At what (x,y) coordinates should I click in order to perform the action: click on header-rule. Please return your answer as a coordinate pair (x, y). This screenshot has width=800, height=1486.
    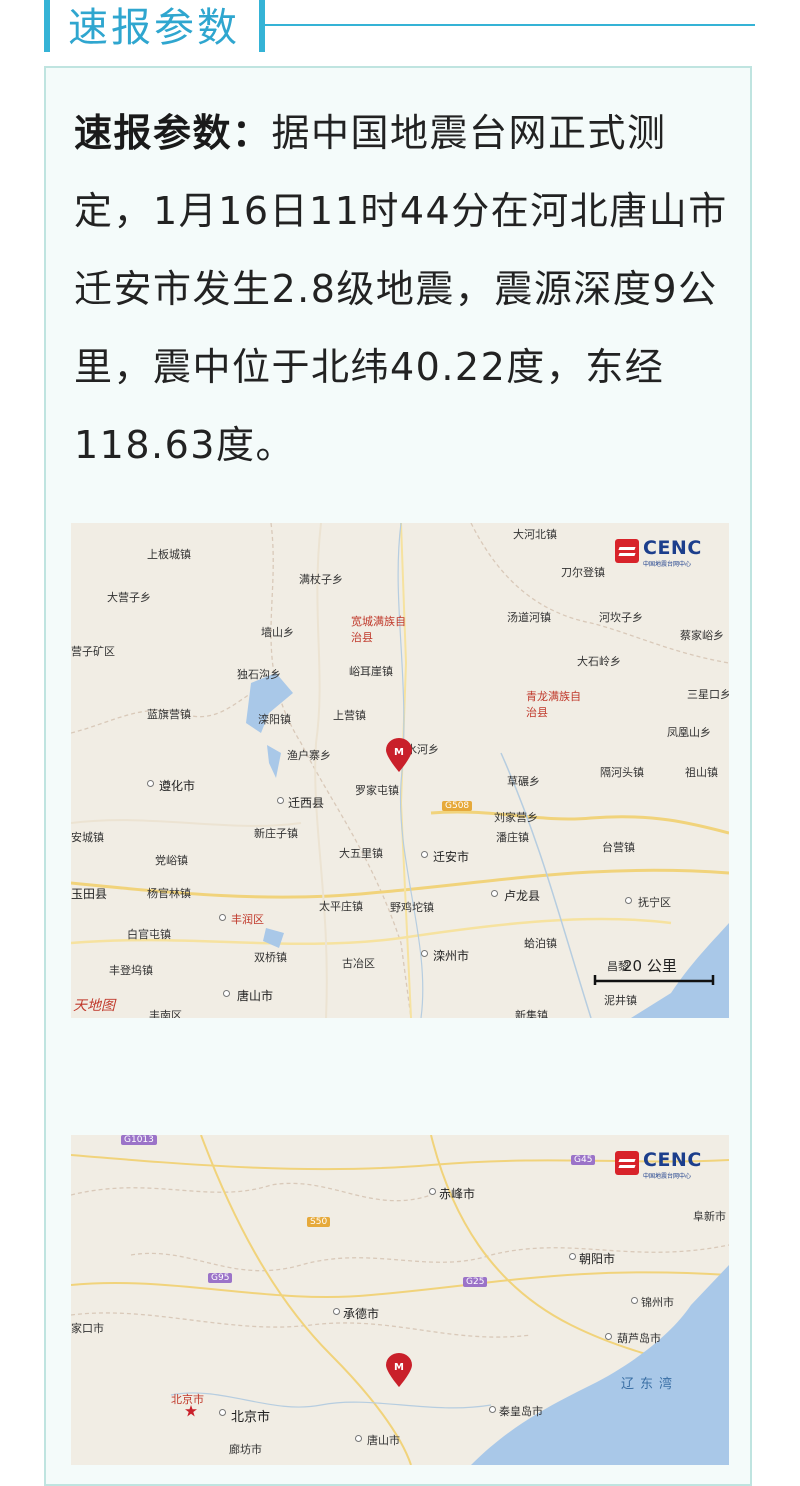
    Looking at the image, I should click on (510, 25).